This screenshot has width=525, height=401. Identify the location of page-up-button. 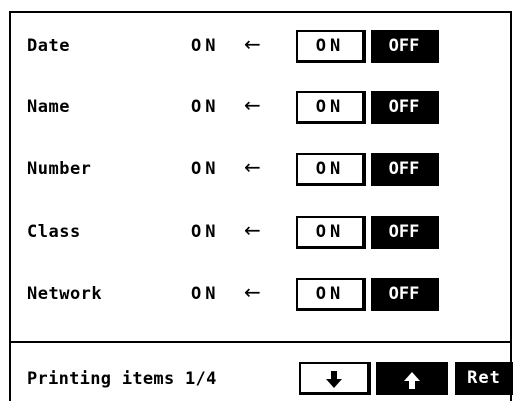
(412, 378).